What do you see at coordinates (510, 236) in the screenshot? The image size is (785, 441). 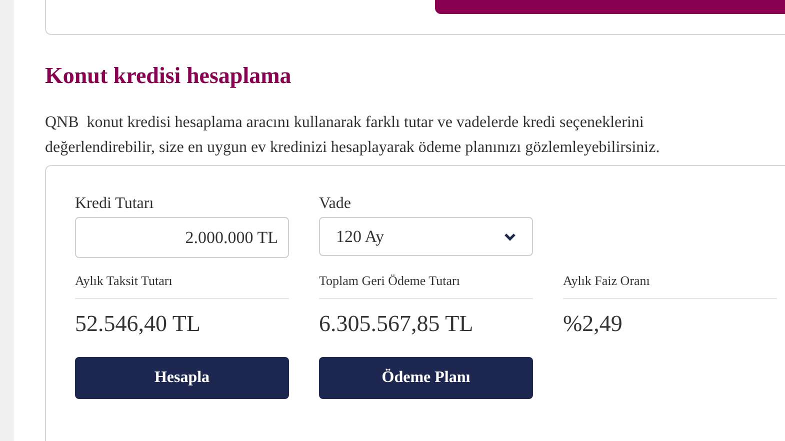 I see `chevron-down-icon` at bounding box center [510, 236].